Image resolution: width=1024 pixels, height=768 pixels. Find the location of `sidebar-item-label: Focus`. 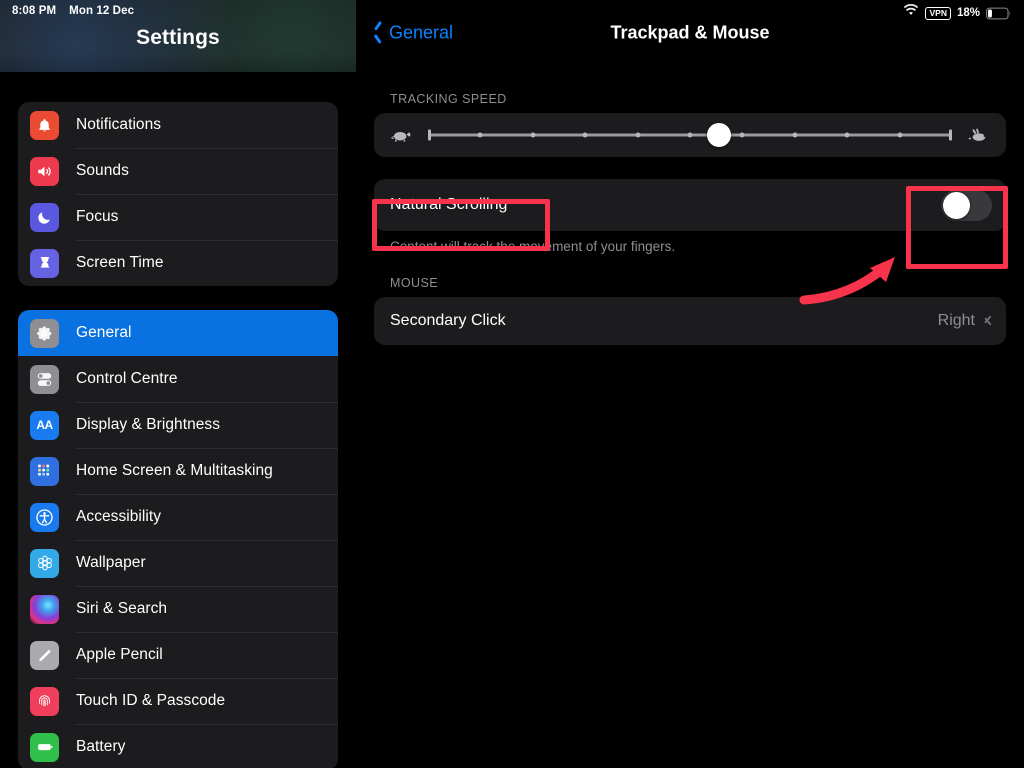

sidebar-item-label: Focus is located at coordinates (97, 216).